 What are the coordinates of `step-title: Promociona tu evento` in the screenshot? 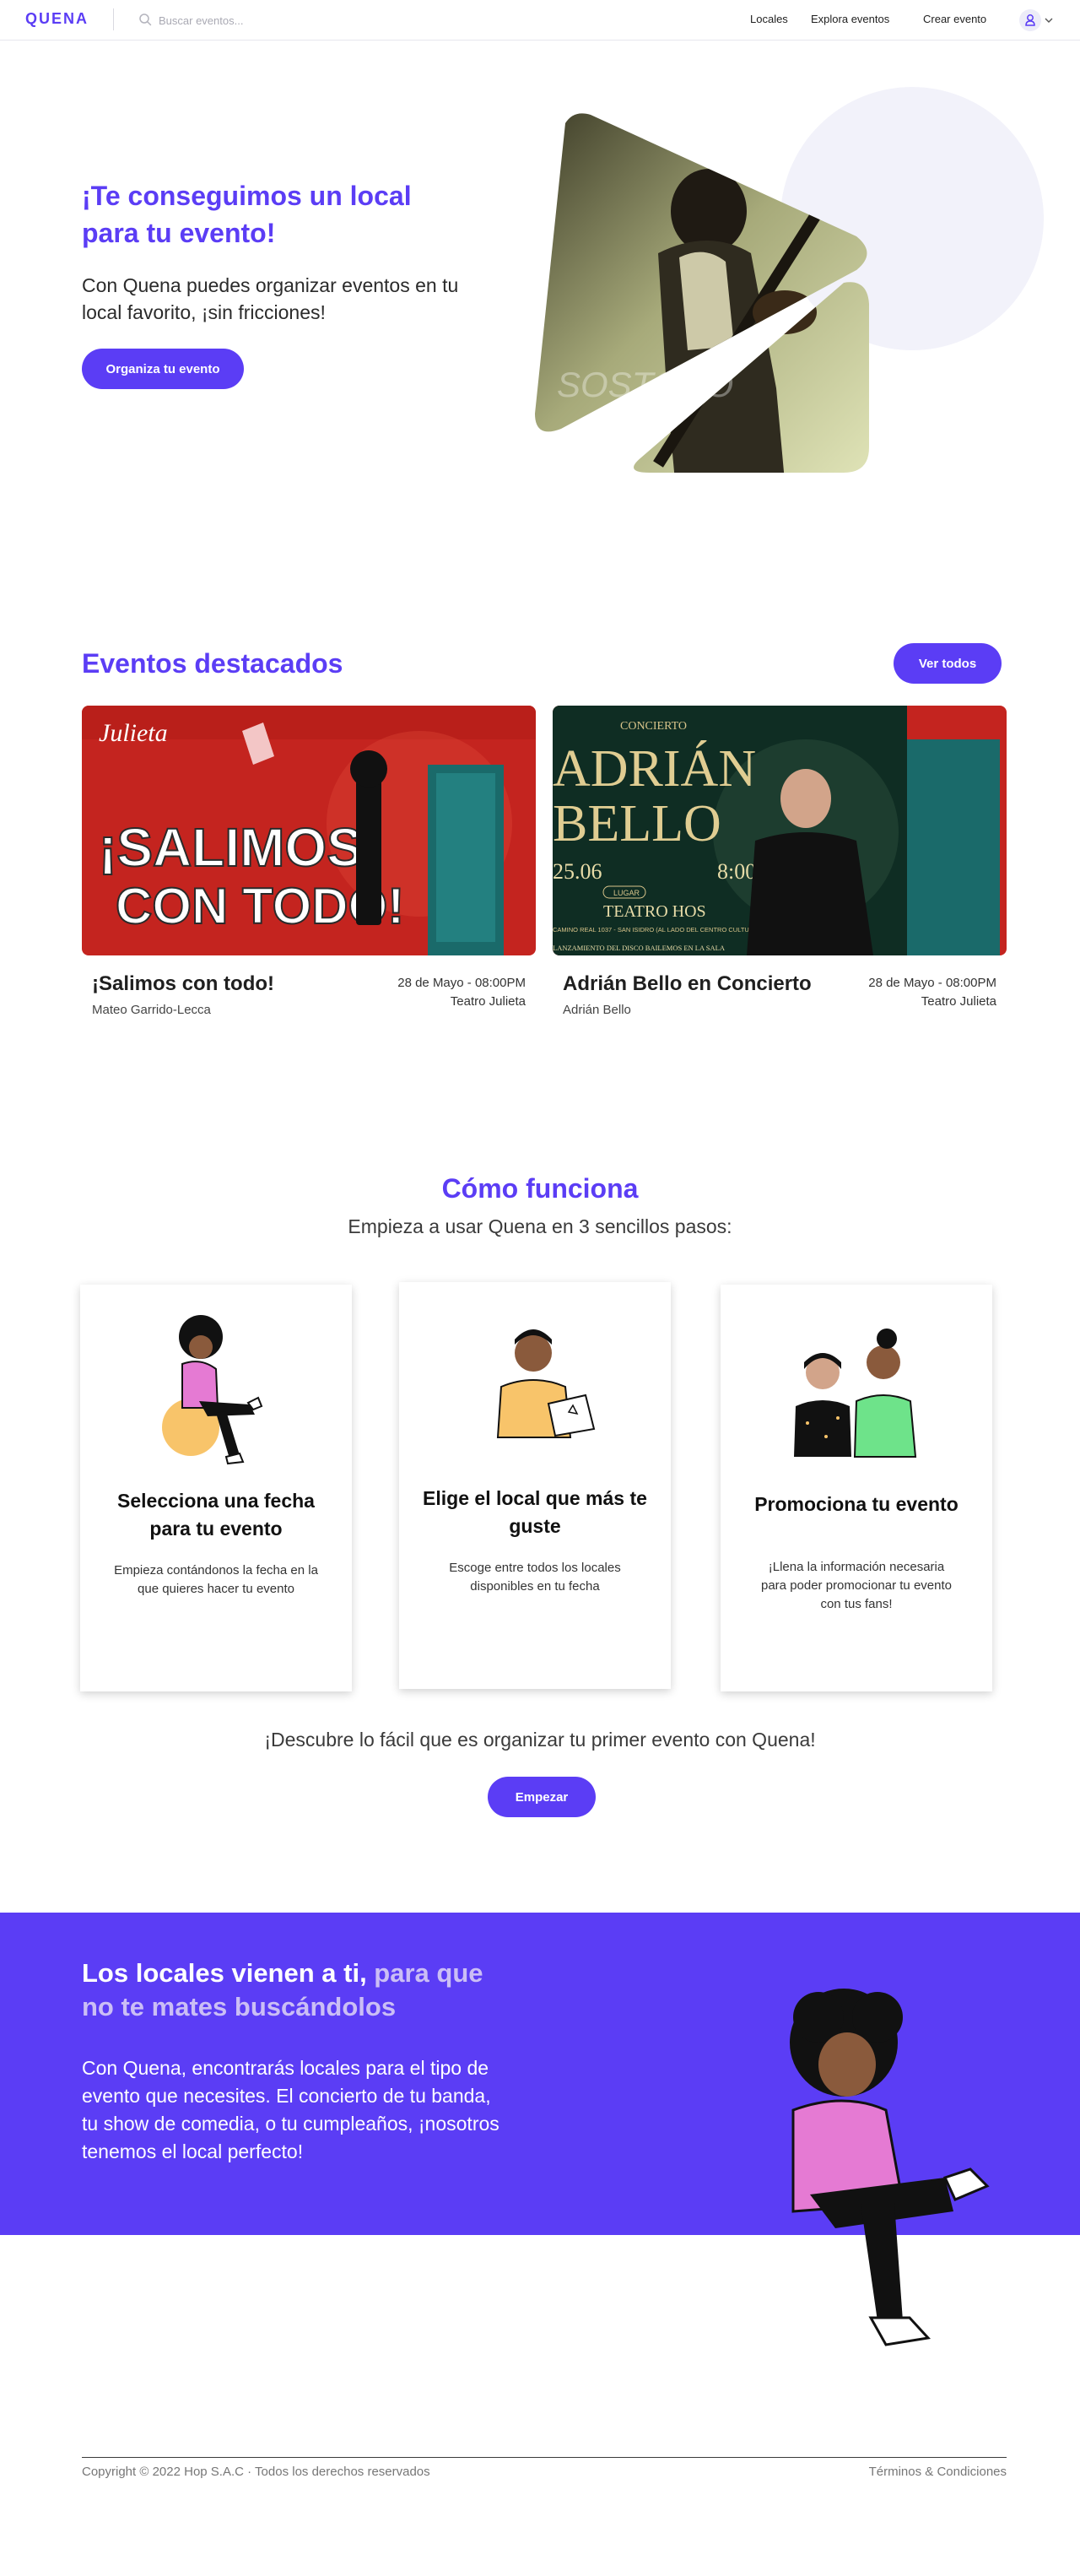 It's located at (856, 1504).